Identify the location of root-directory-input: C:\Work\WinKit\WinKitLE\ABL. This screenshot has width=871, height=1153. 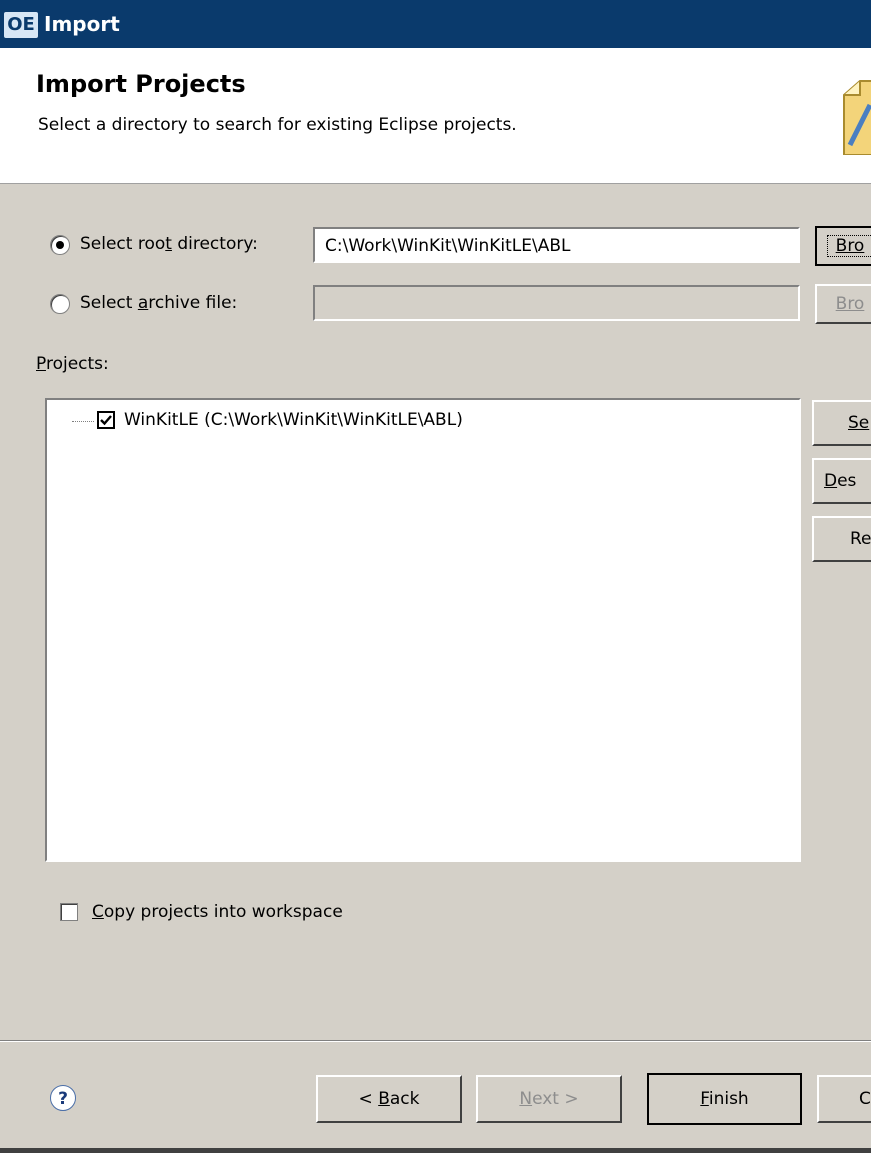
(556, 245).